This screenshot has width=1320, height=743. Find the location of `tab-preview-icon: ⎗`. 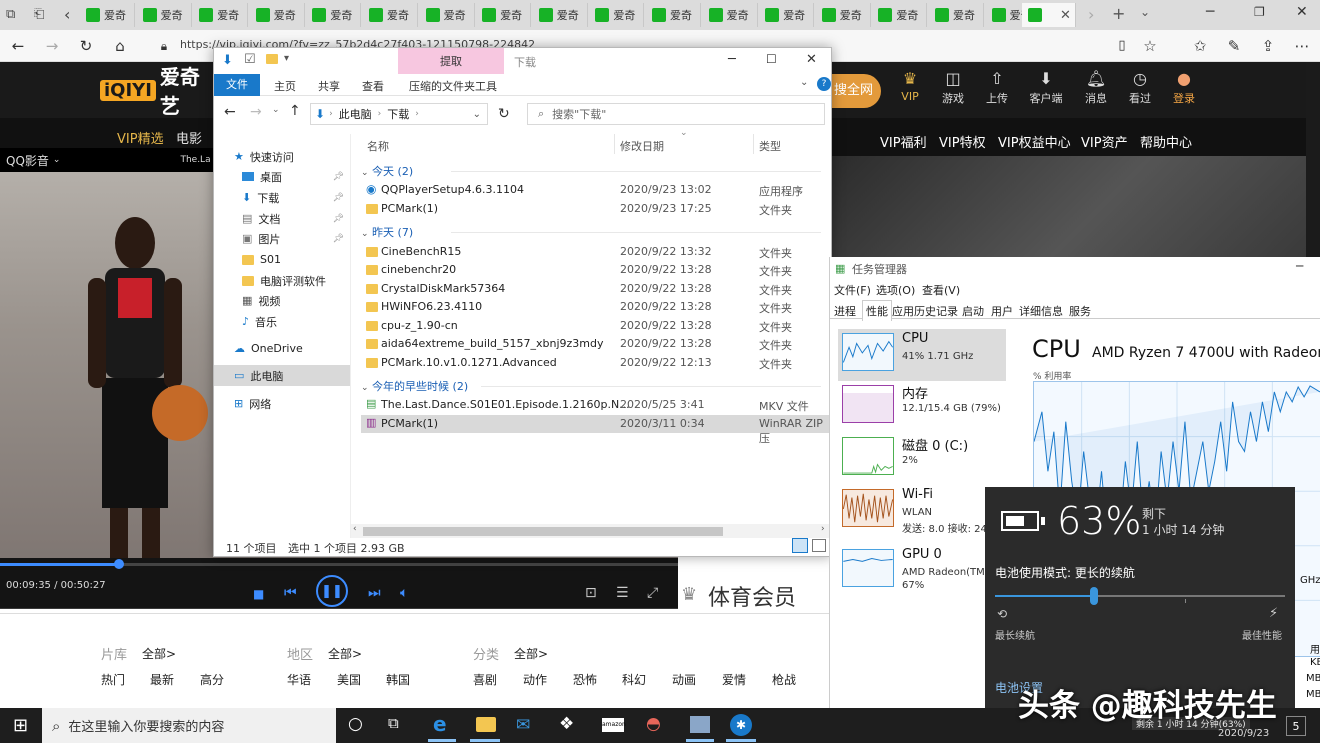

tab-preview-icon: ⎗ is located at coordinates (39, 14).